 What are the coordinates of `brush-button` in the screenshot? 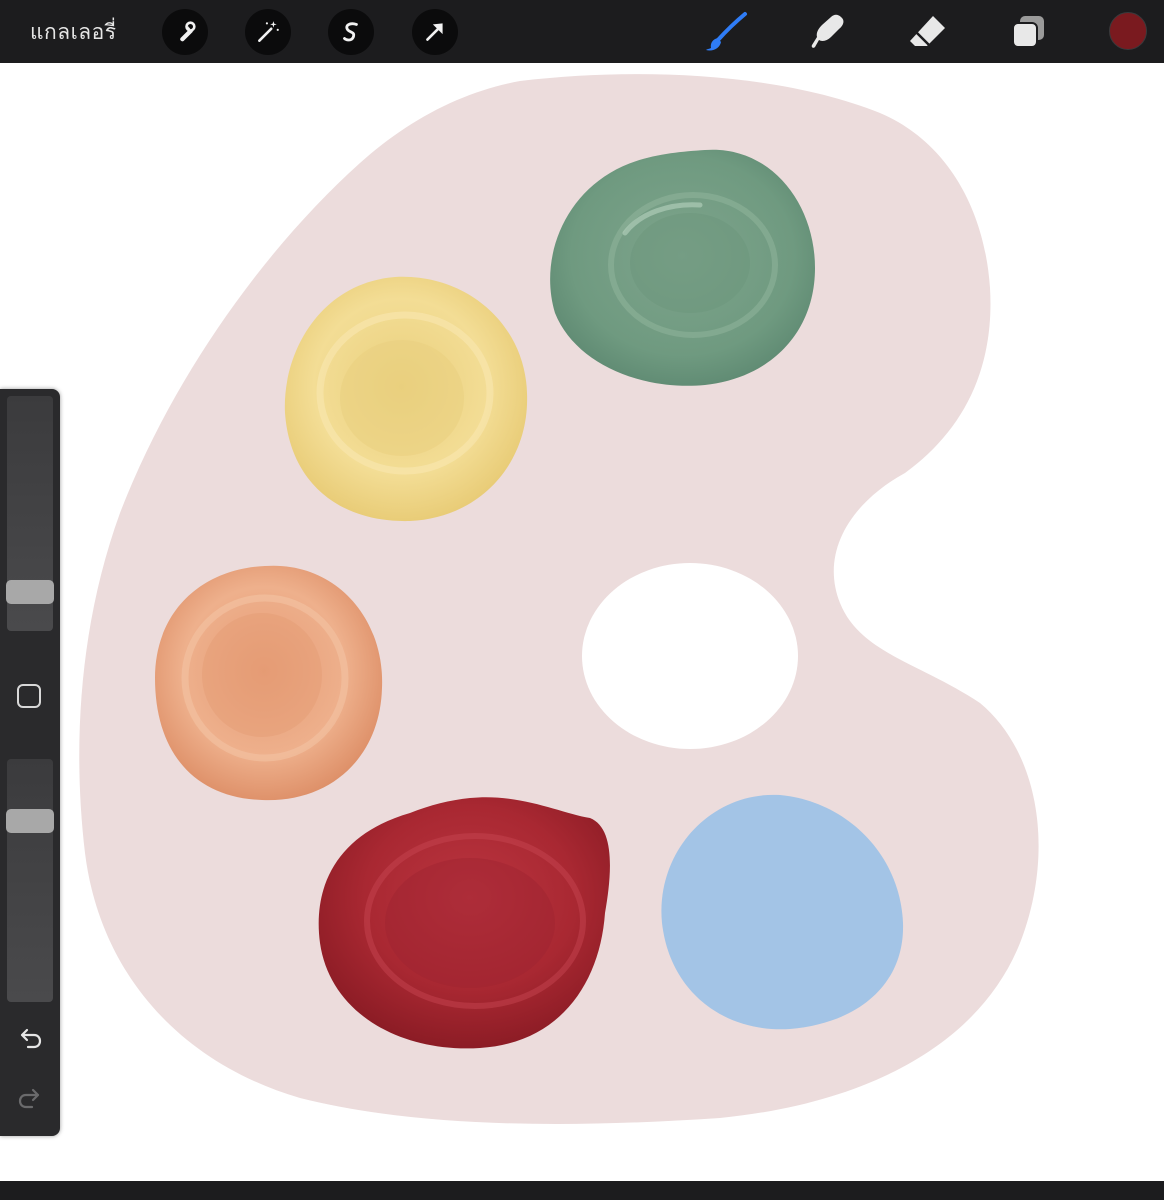 It's located at (727, 32).